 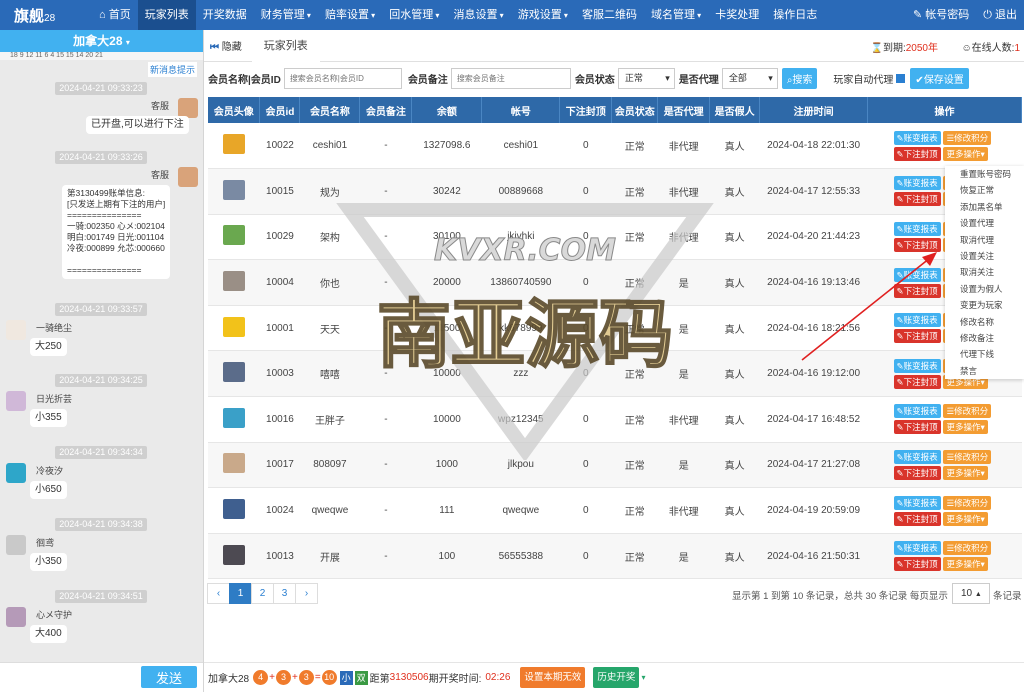 What do you see at coordinates (286, 15) in the screenshot?
I see `nav-item-3: 财务管理 ▾` at bounding box center [286, 15].